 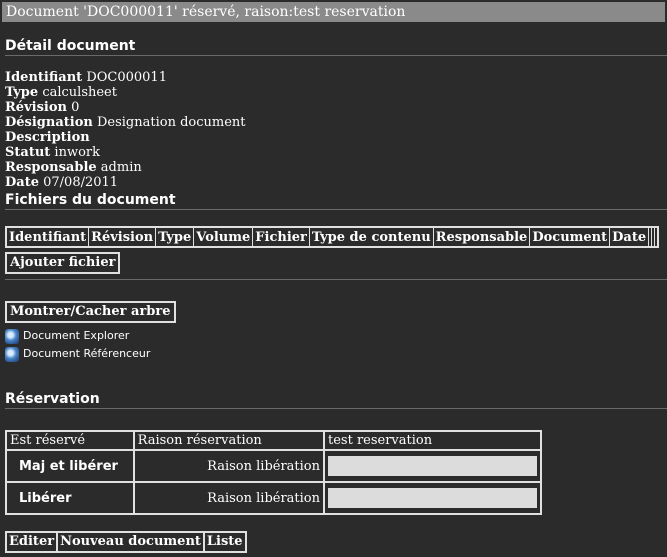 I want to click on column-header-empty, so click(x=656, y=237).